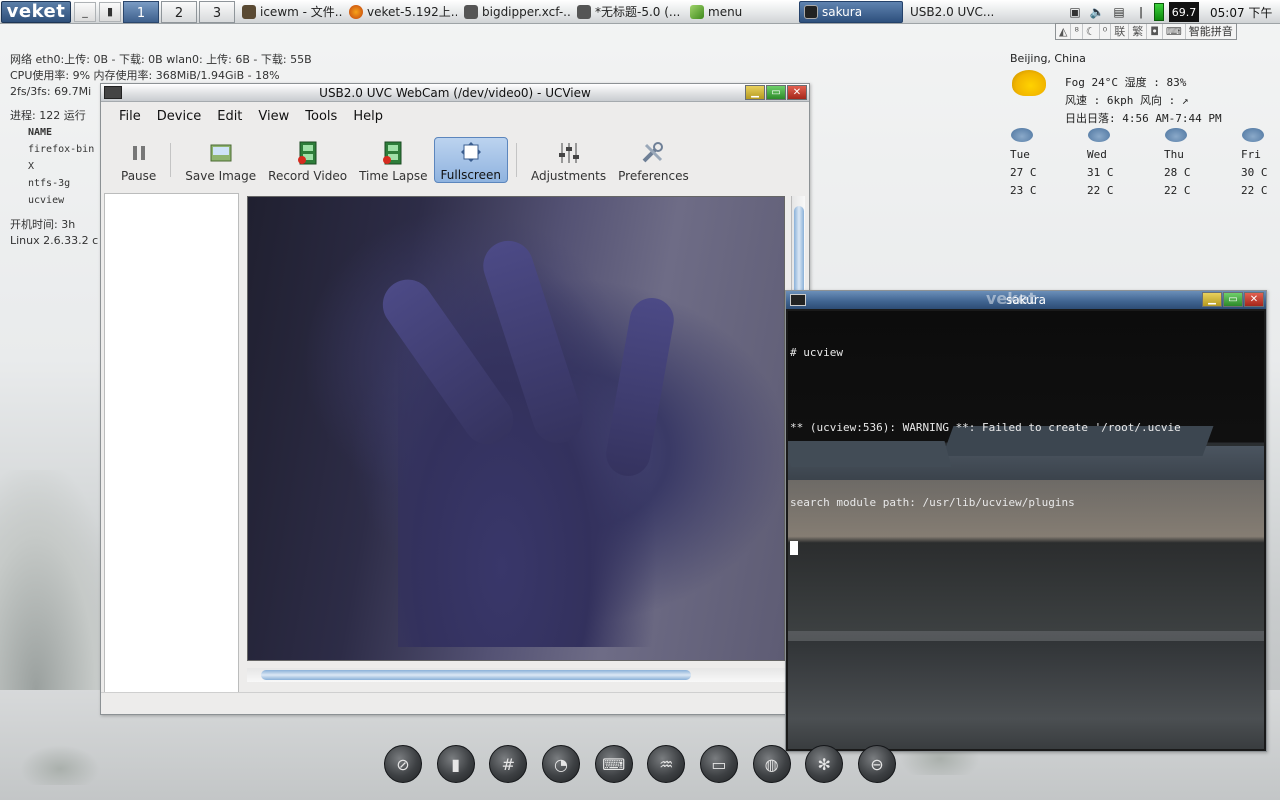  I want to click on forecast-day: Tue 27 C 23 C, so click(1048, 164).